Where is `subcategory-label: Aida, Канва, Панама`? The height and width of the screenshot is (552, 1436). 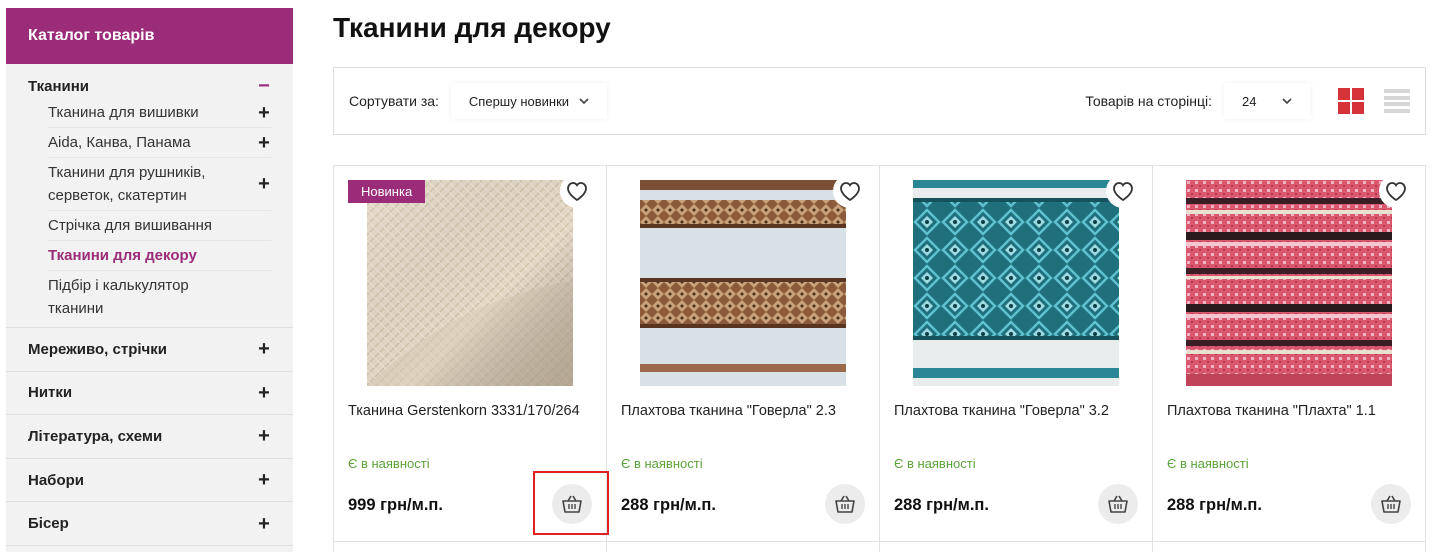 subcategory-label: Aida, Канва, Панама is located at coordinates (119, 142).